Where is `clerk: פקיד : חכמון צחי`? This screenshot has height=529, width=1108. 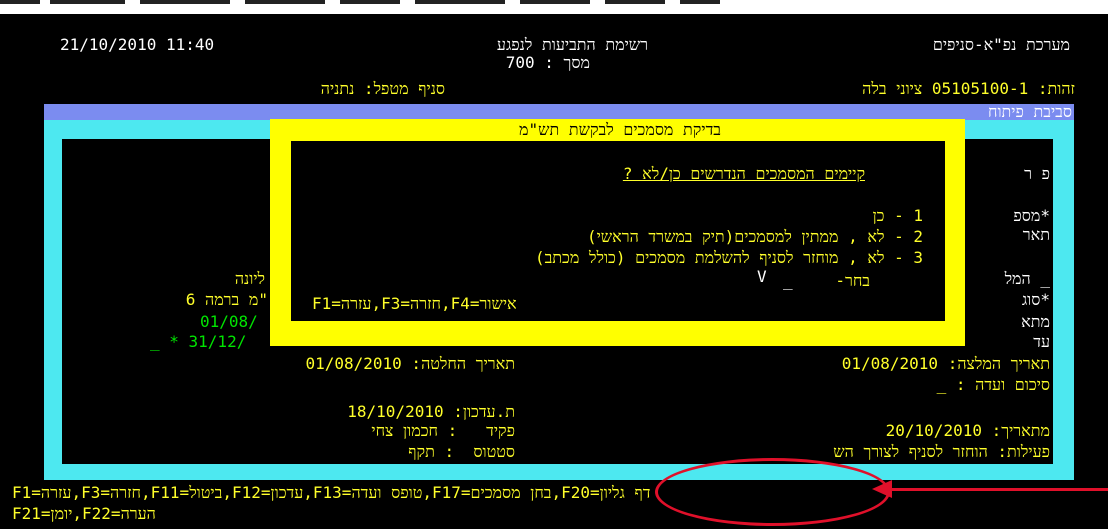 clerk: פקיד : חכמון צחי is located at coordinates (443, 430).